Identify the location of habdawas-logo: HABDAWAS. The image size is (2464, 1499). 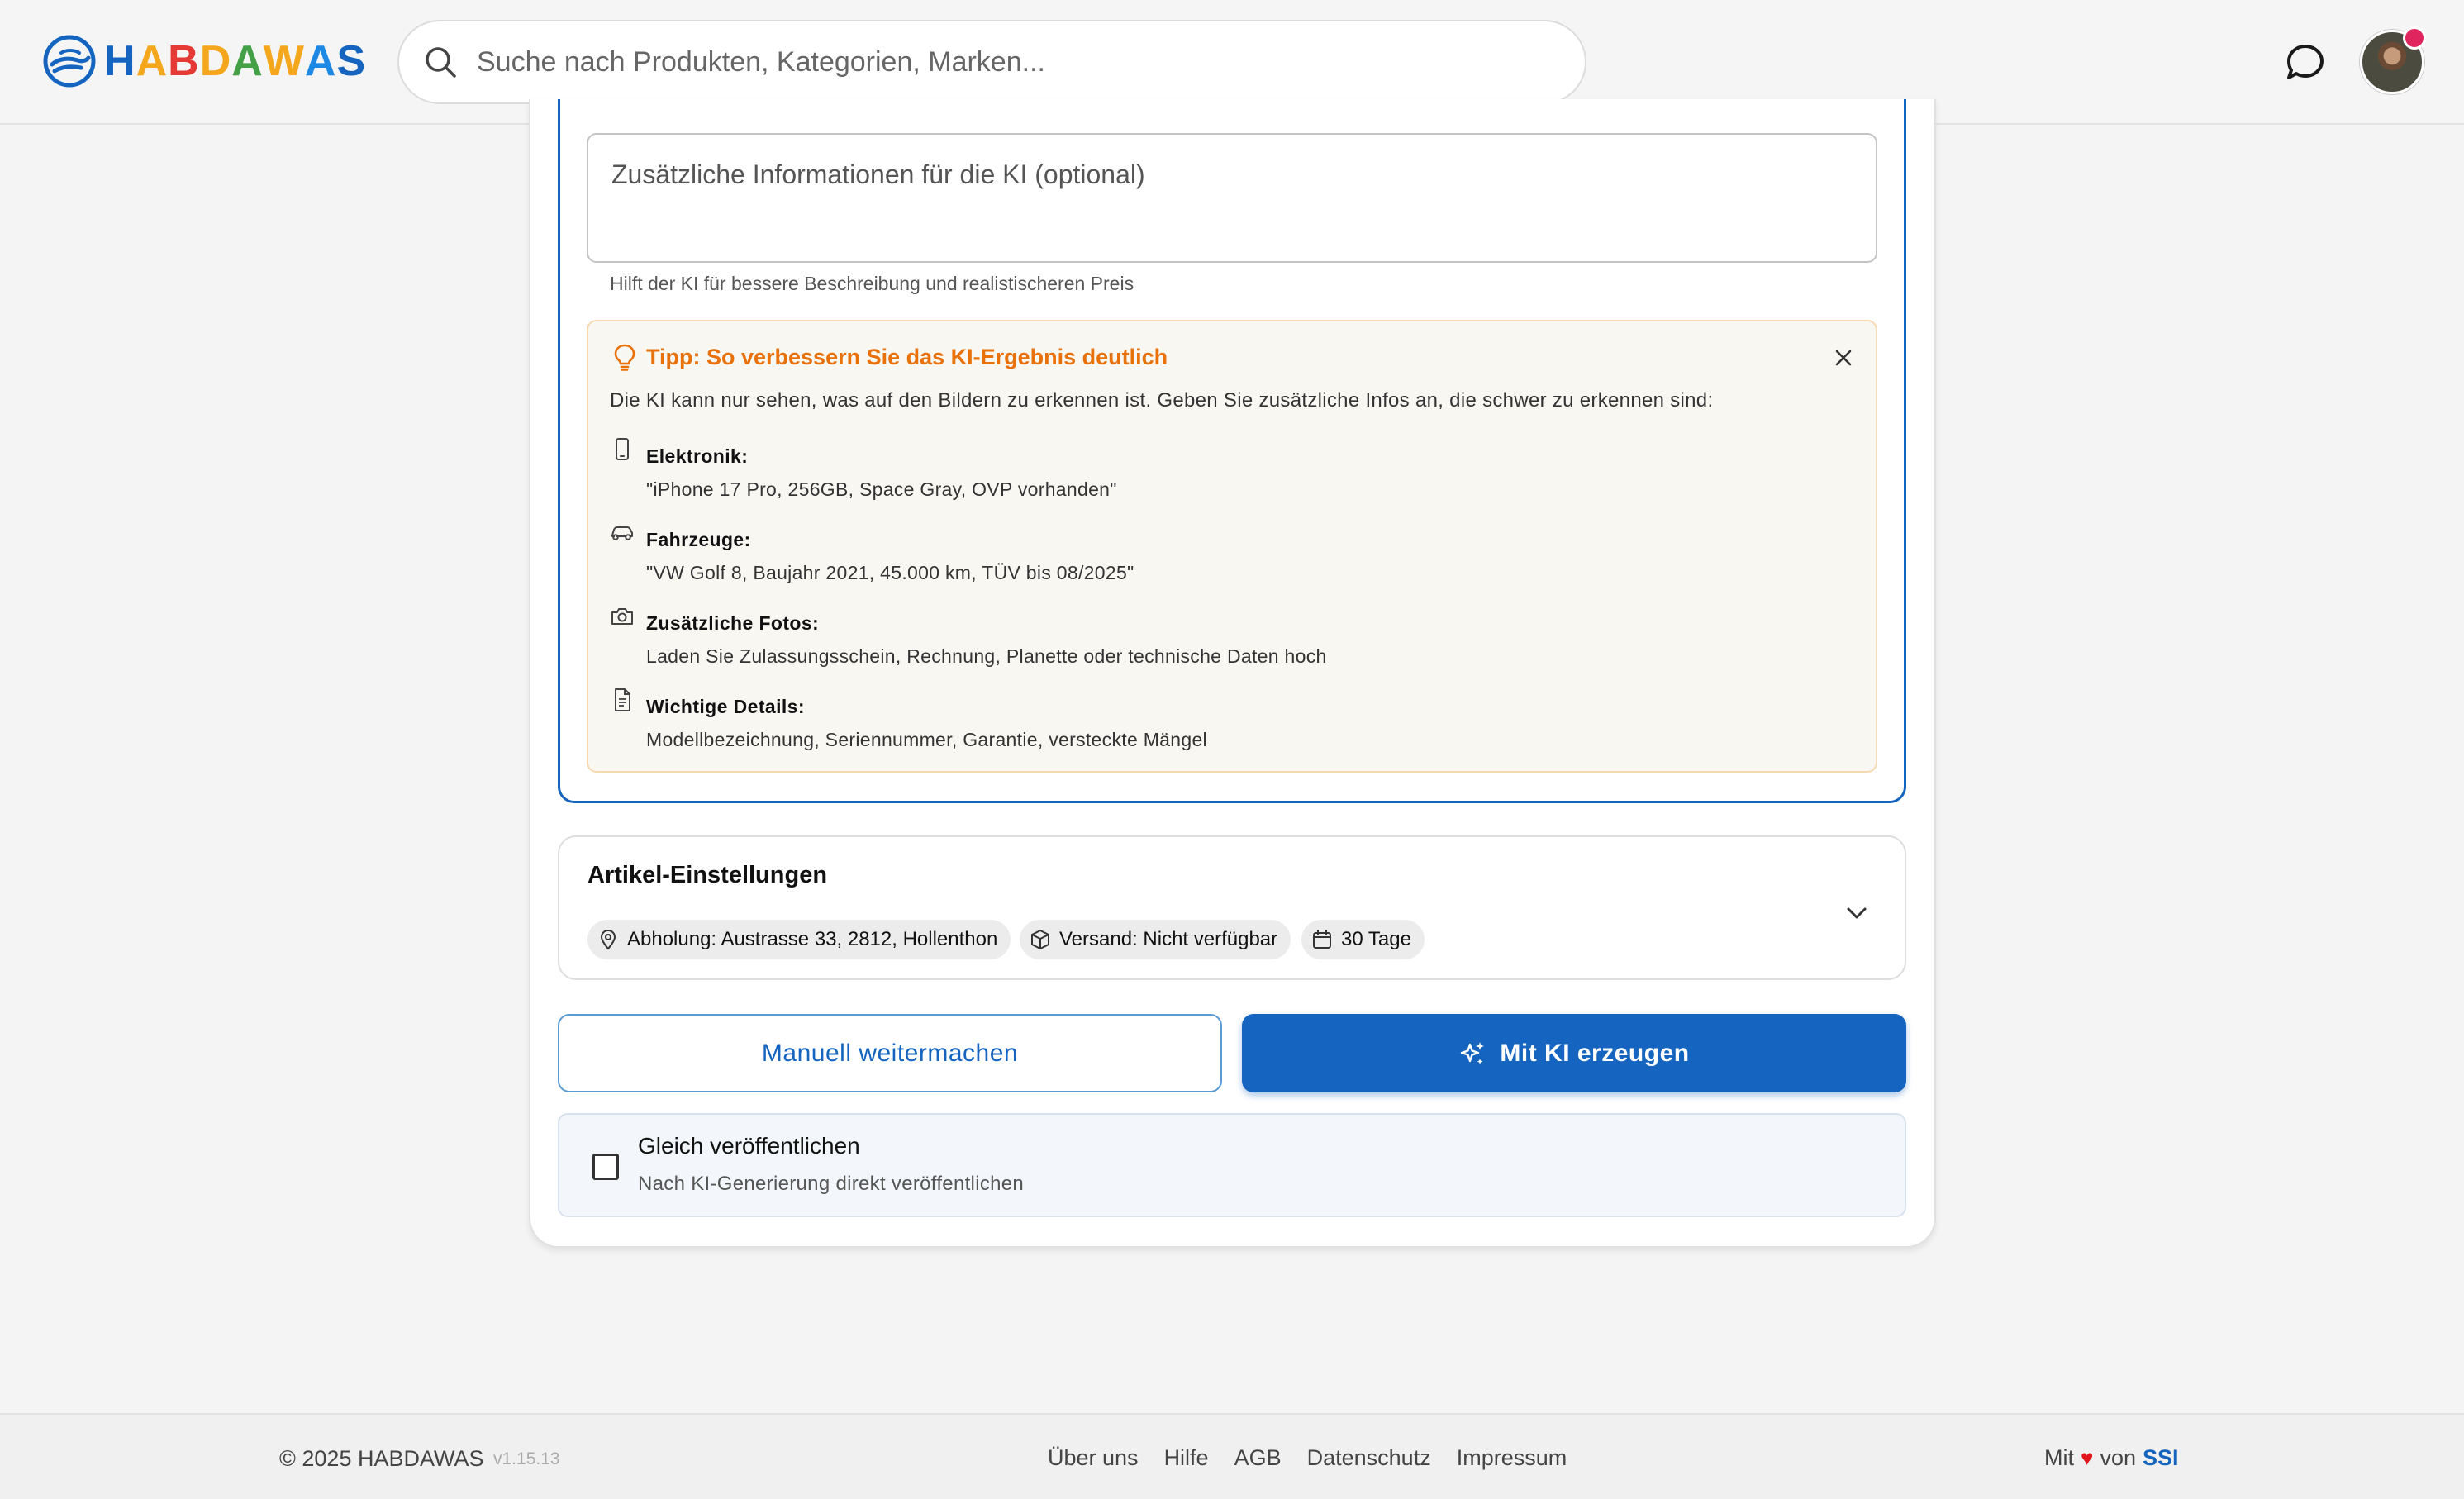
(203, 61).